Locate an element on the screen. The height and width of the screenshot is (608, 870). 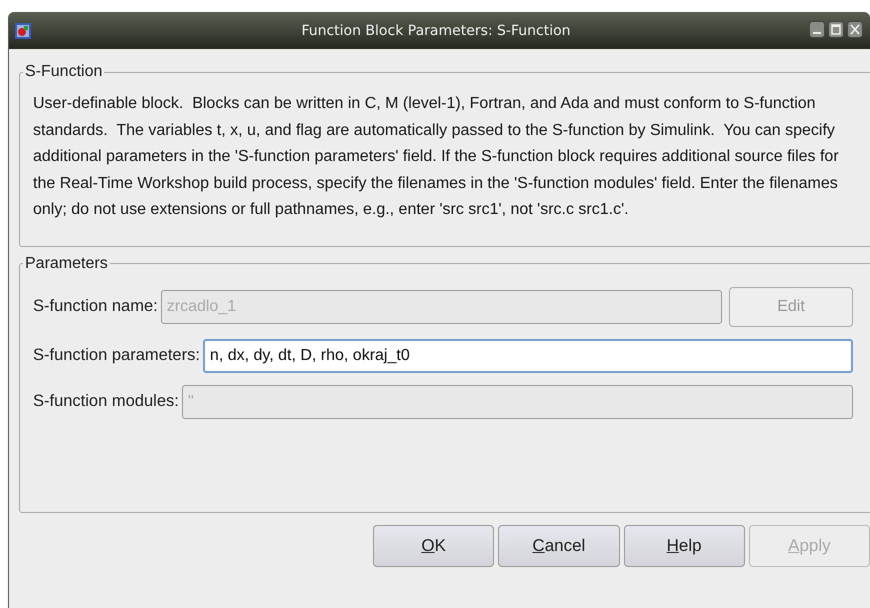
group-title: S-Function is located at coordinates (64, 72).